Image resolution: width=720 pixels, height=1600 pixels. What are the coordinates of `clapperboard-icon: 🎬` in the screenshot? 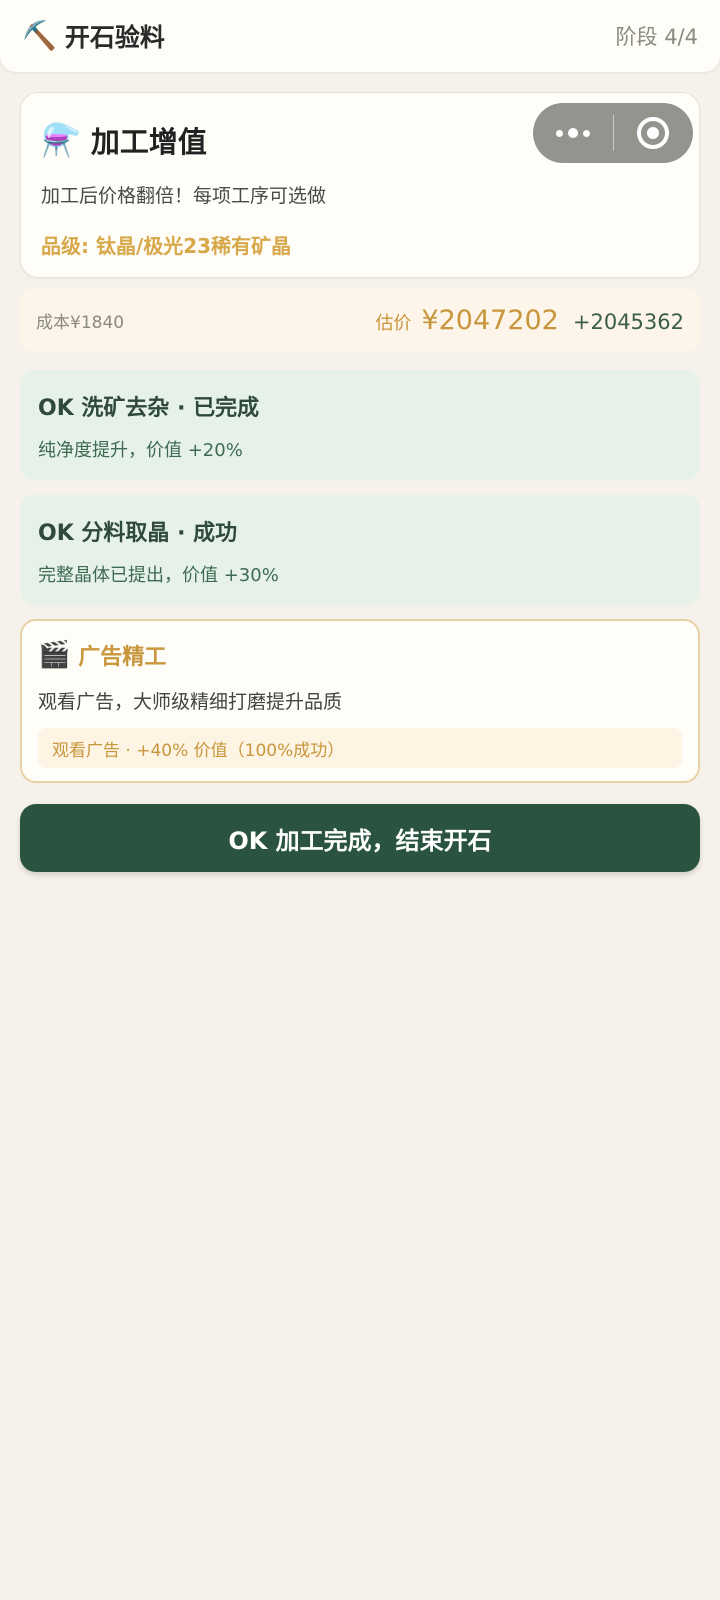 It's located at (54, 655).